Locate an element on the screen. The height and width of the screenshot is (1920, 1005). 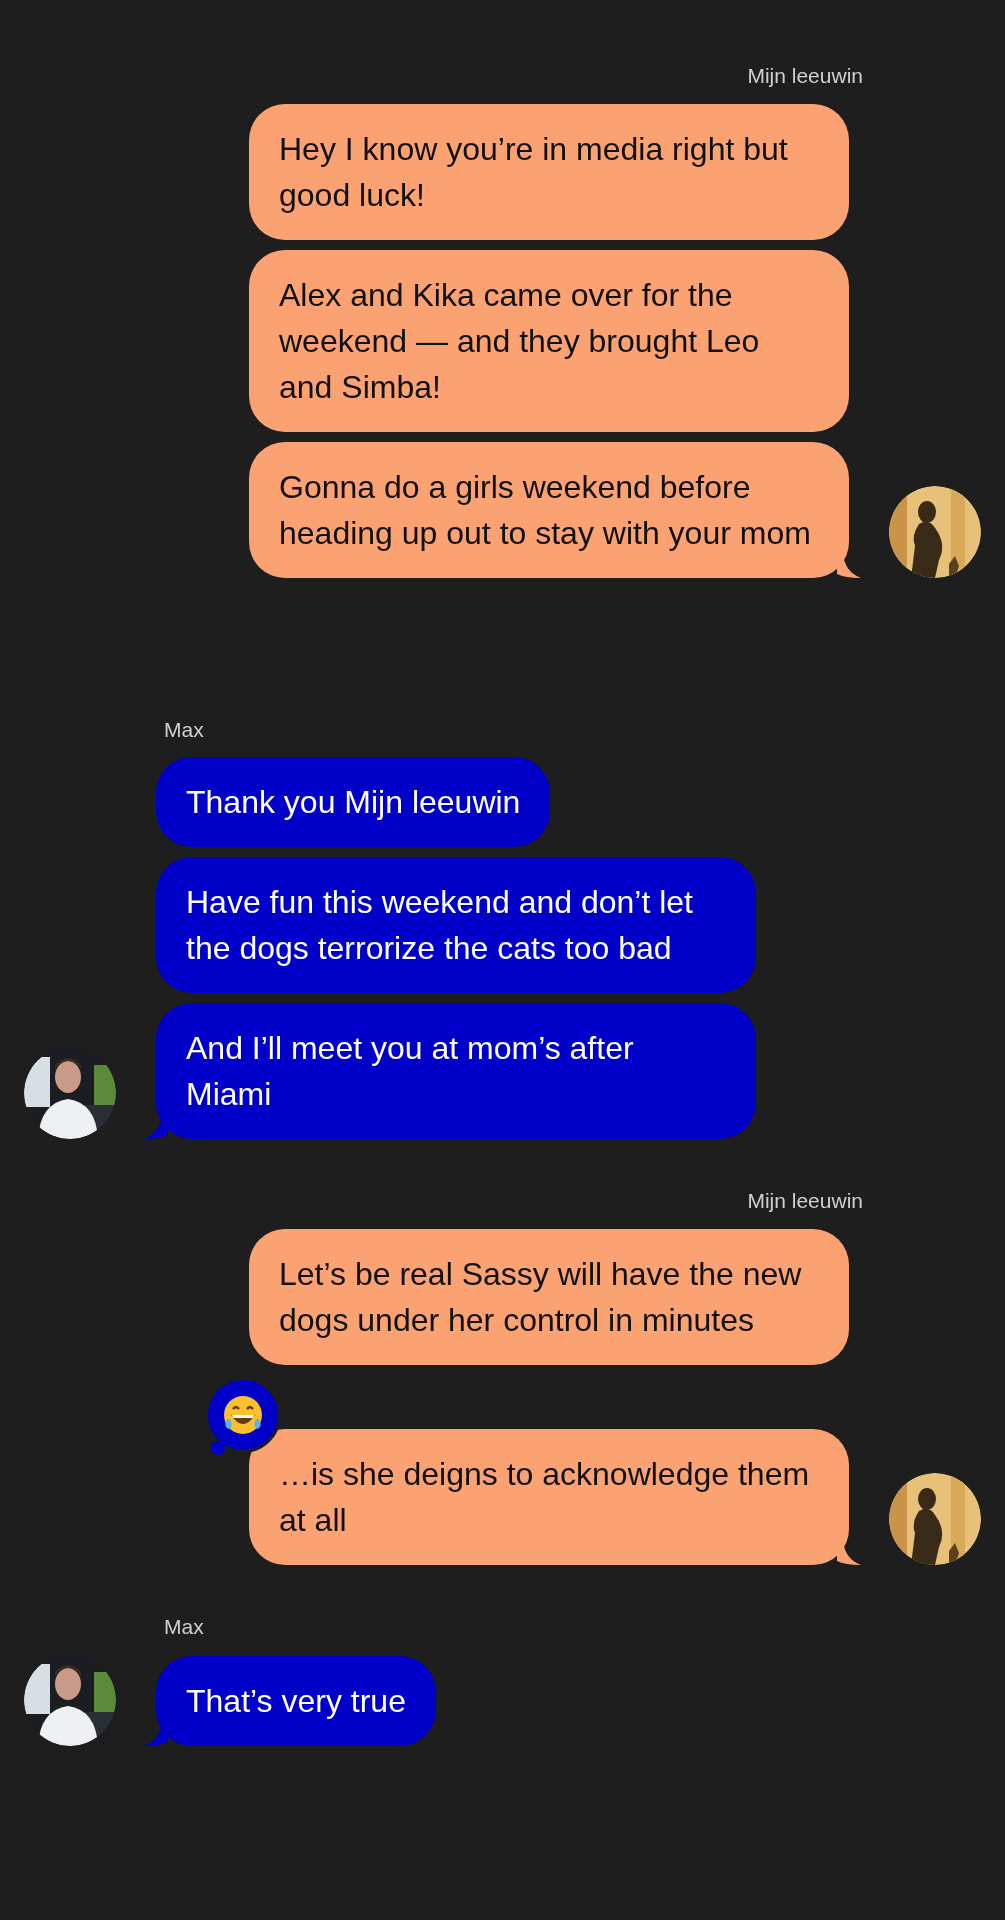
message-bubble: …is she deigns to acknowledge them at all is located at coordinates (549, 1496).